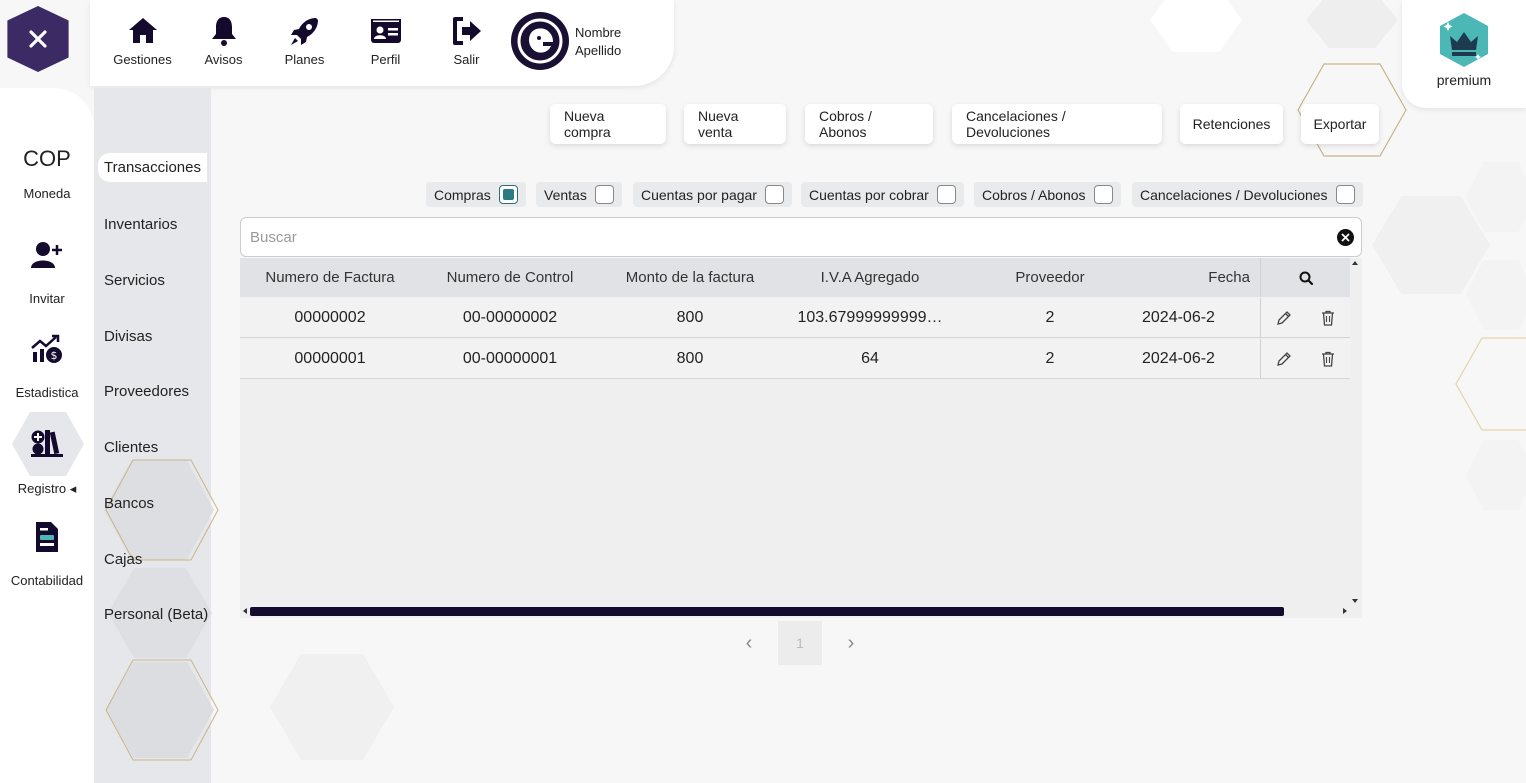 This screenshot has width=1526, height=783. I want to click on export-button: Exportar, so click(1340, 124).